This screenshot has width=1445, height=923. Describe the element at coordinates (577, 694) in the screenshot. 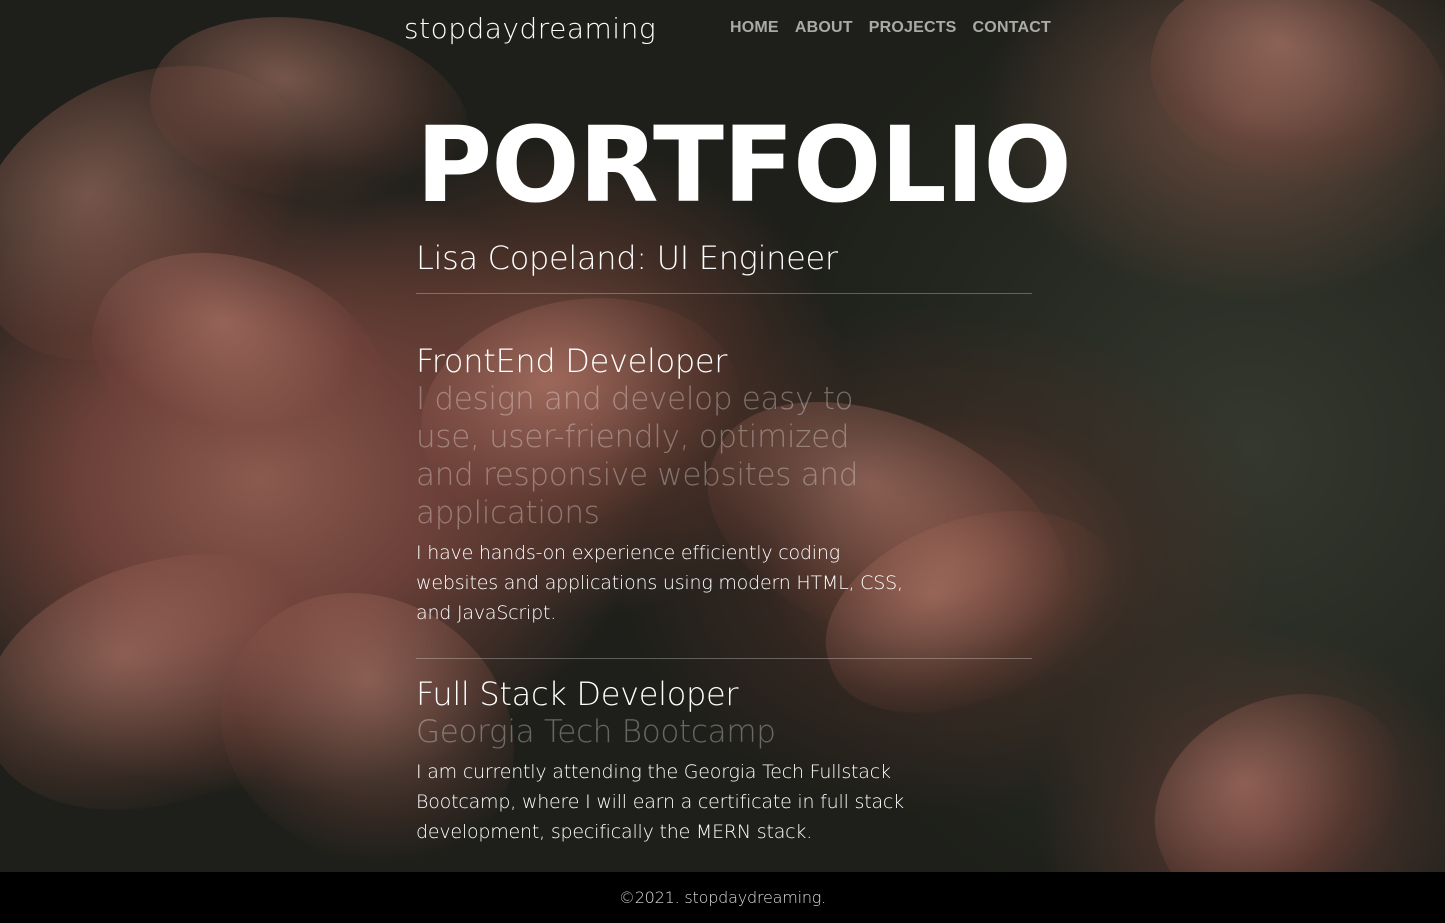

I see `section-title: Full Stack Developer` at that location.